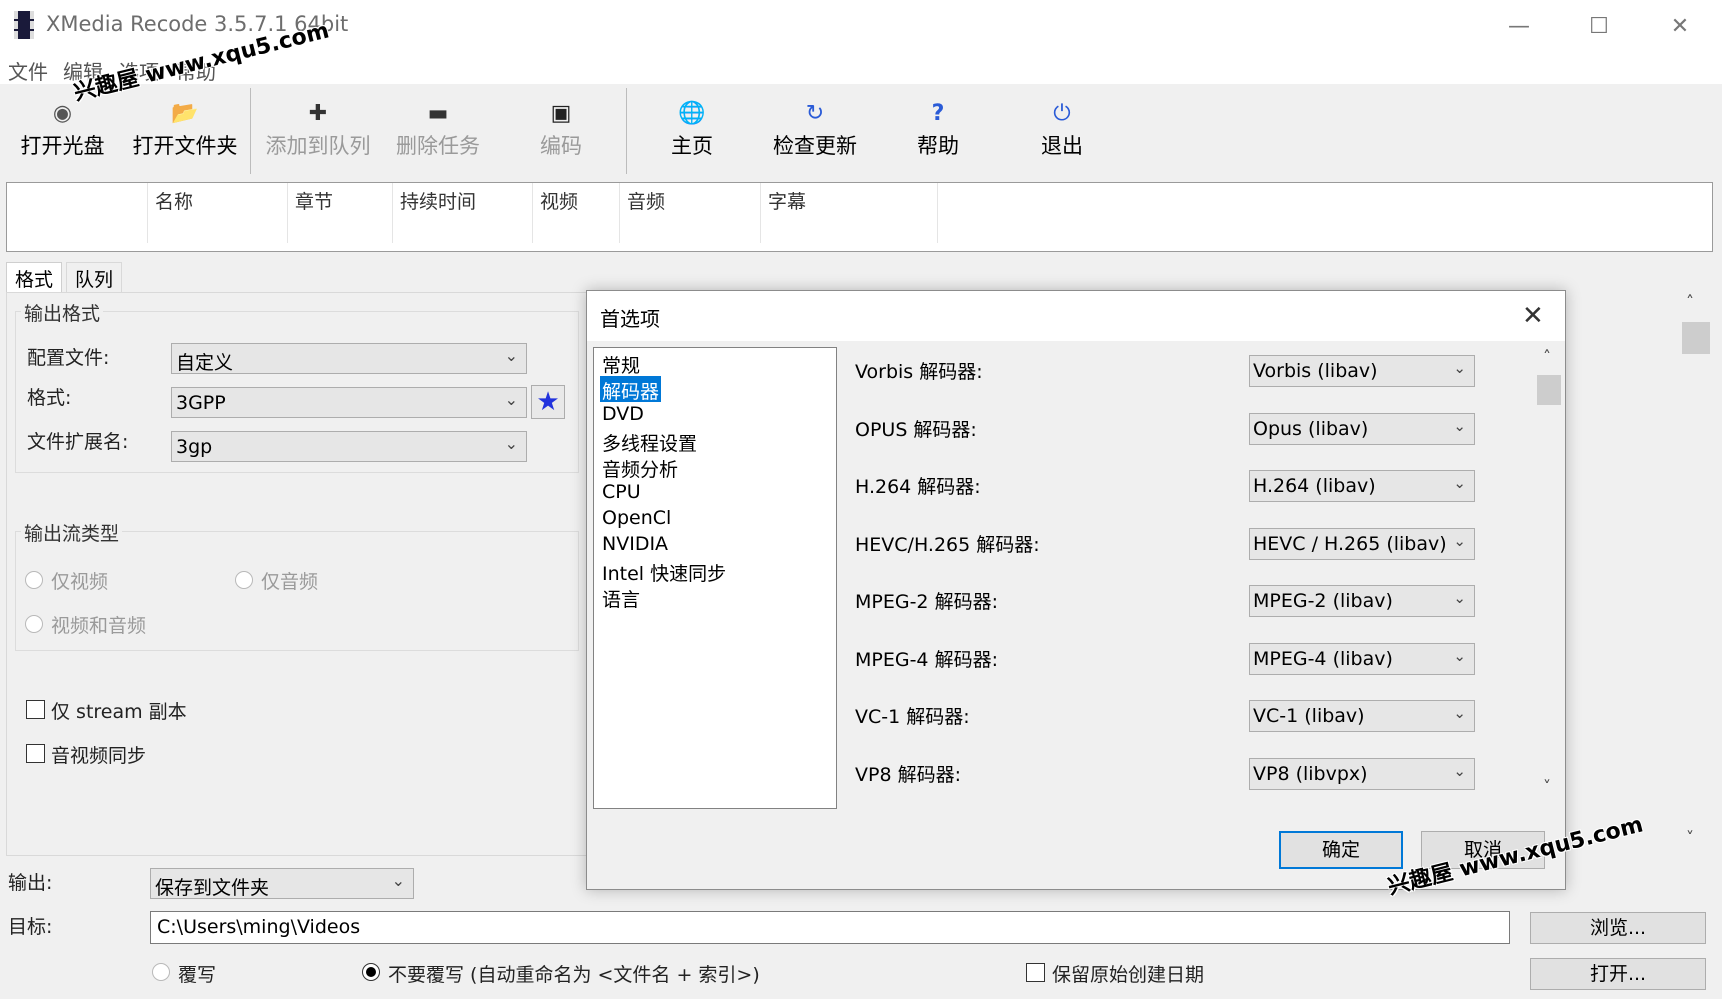 The height and width of the screenshot is (999, 1722). I want to click on plus-icon: ✚, so click(318, 113).